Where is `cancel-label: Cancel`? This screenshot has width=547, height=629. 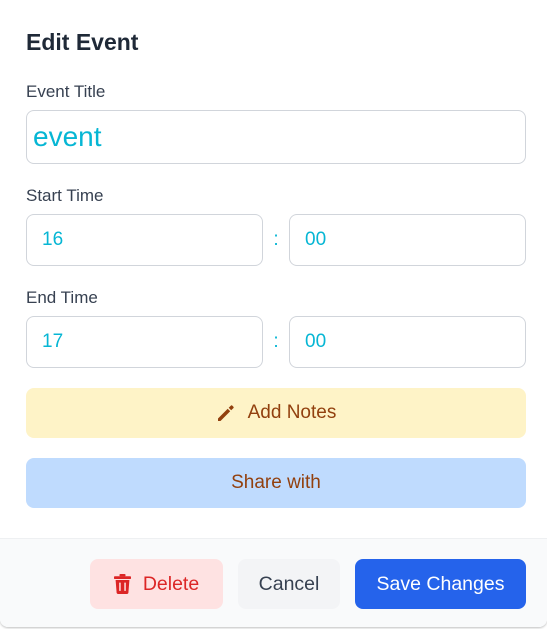
cancel-label: Cancel is located at coordinates (289, 583).